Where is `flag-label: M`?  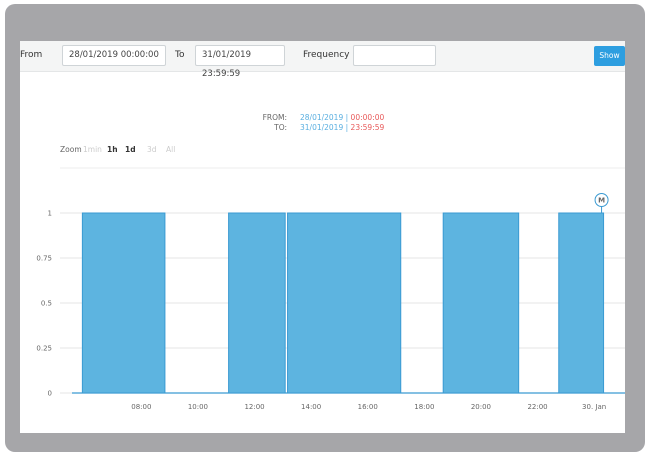 flag-label: M is located at coordinates (601, 201).